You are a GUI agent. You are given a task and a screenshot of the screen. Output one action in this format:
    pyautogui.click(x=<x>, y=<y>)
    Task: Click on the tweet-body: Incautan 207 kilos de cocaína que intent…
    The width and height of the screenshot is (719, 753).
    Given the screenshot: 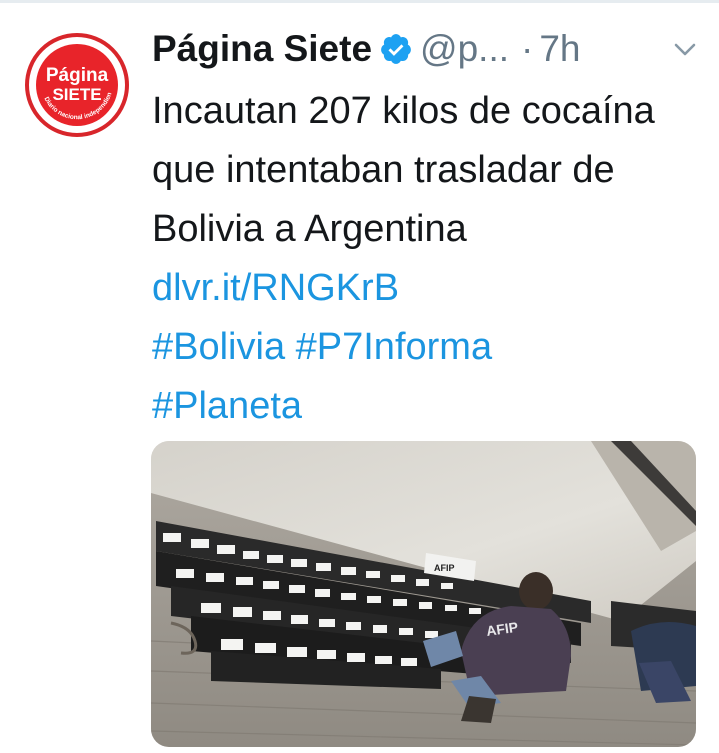 What is the action you would take?
    pyautogui.click(x=403, y=170)
    